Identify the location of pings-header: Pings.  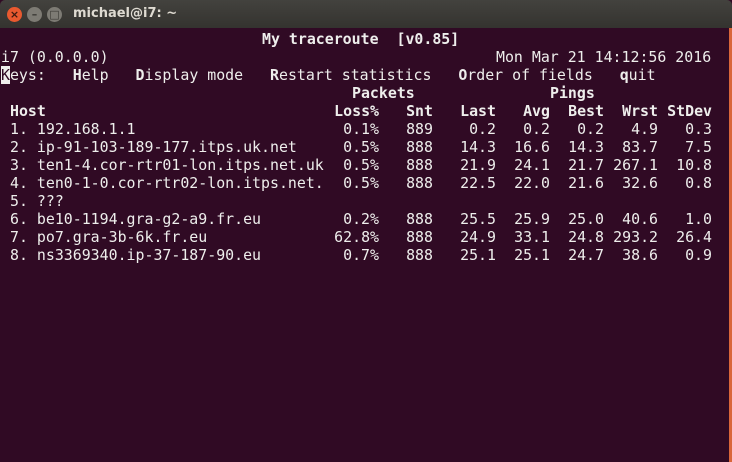
(572, 93).